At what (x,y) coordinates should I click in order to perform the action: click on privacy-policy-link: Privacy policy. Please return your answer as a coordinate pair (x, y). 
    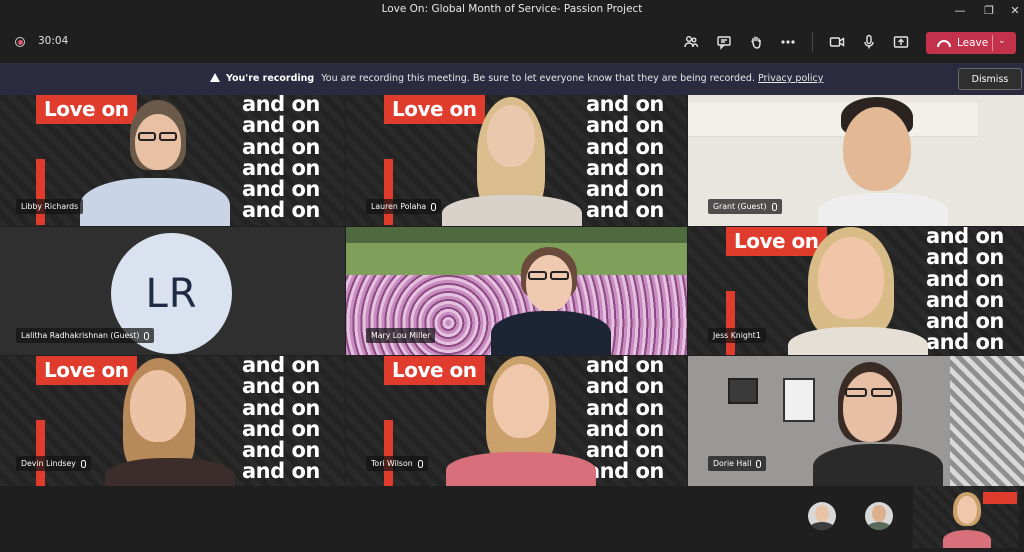
    Looking at the image, I should click on (790, 78).